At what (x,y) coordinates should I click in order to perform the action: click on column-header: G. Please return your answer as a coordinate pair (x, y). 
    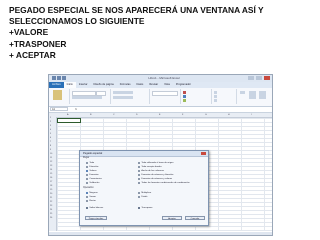
    Looking at the image, I should click on (206, 115).